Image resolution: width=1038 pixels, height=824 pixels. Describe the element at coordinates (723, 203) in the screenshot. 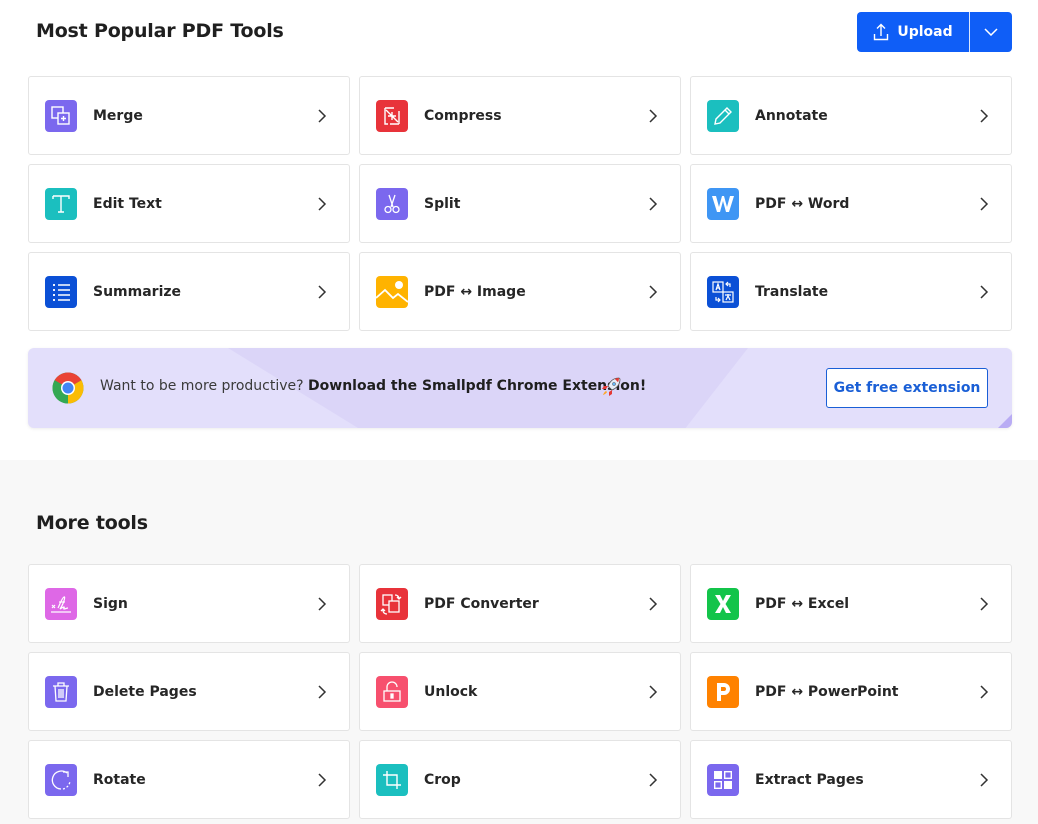

I see `word-icon` at that location.